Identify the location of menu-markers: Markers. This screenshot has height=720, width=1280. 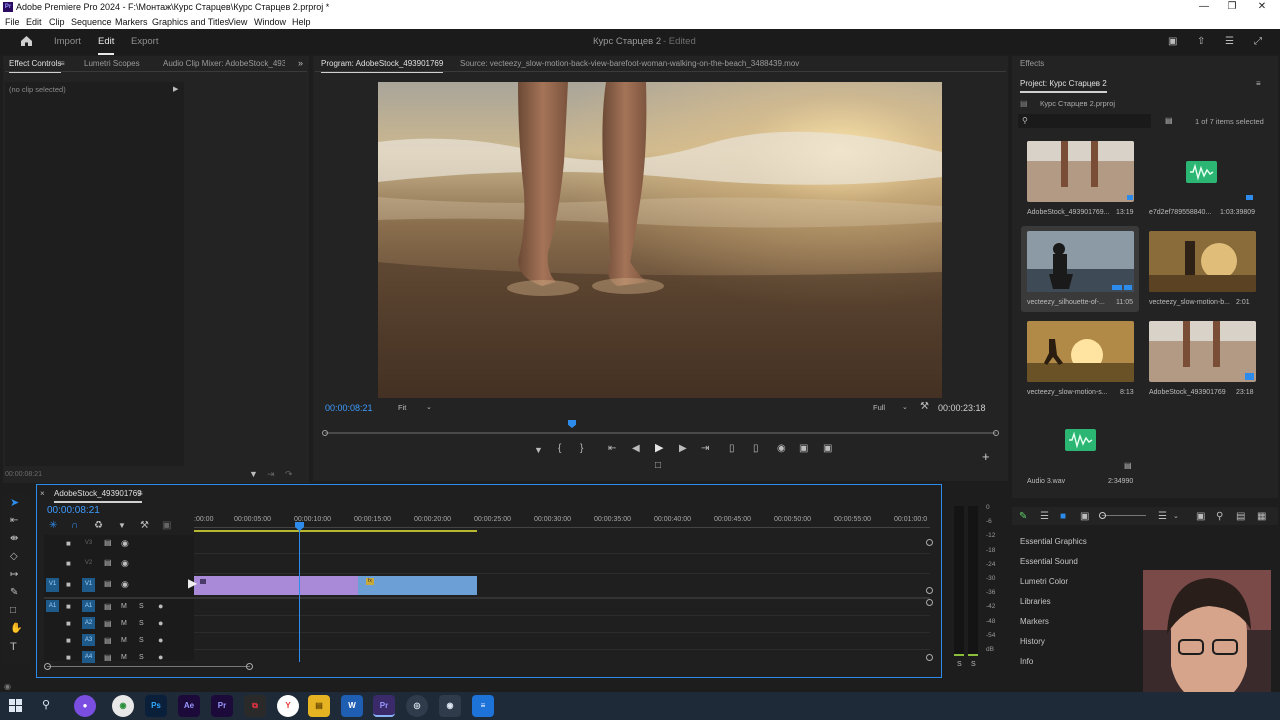
(131, 22).